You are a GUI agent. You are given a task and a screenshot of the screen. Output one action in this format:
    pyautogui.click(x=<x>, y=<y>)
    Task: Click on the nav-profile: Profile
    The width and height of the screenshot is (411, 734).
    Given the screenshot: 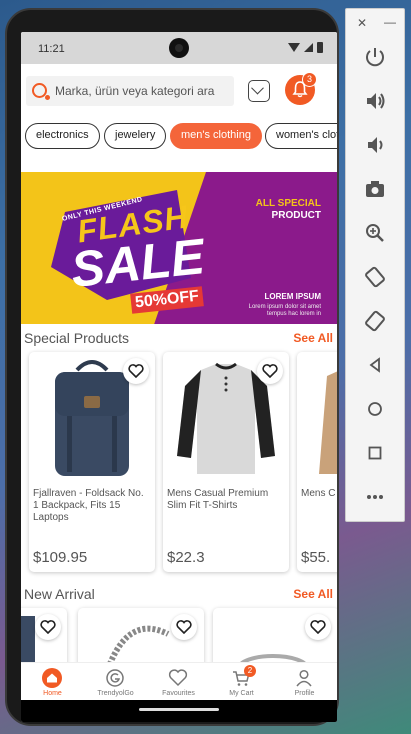 What is the action you would take?
    pyautogui.click(x=304, y=682)
    